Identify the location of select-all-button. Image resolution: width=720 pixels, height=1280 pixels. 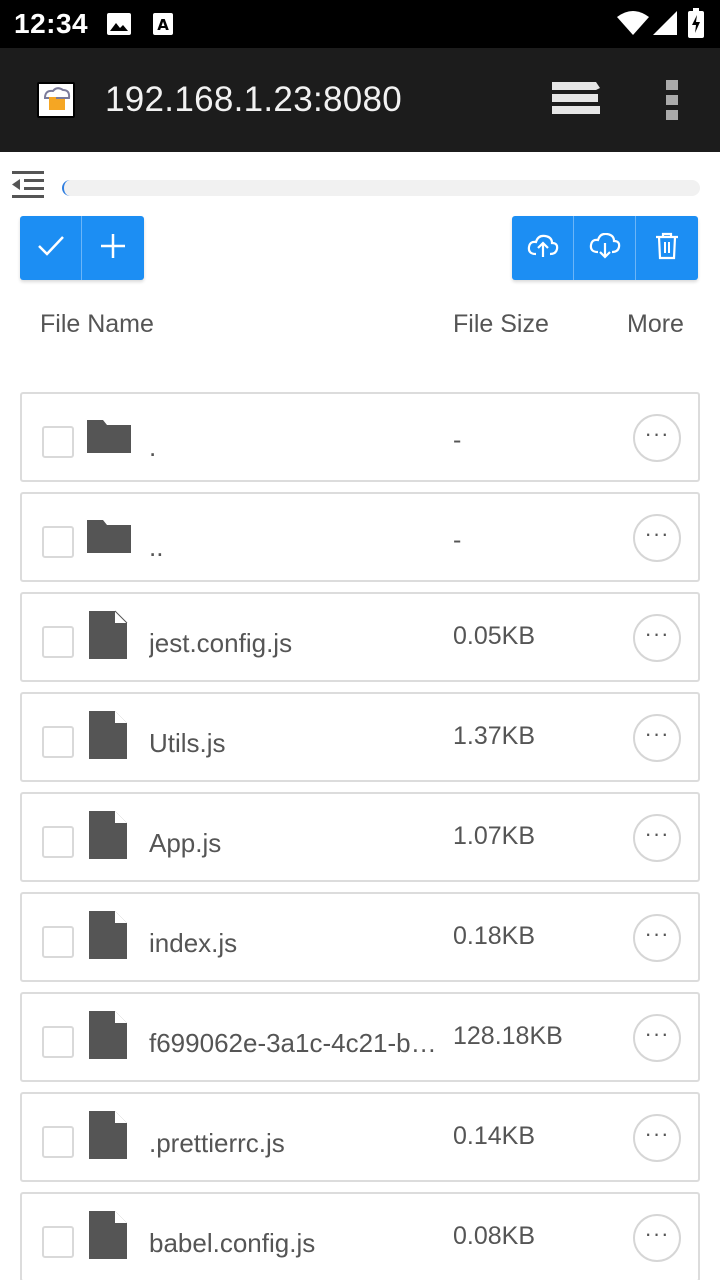
(51, 248).